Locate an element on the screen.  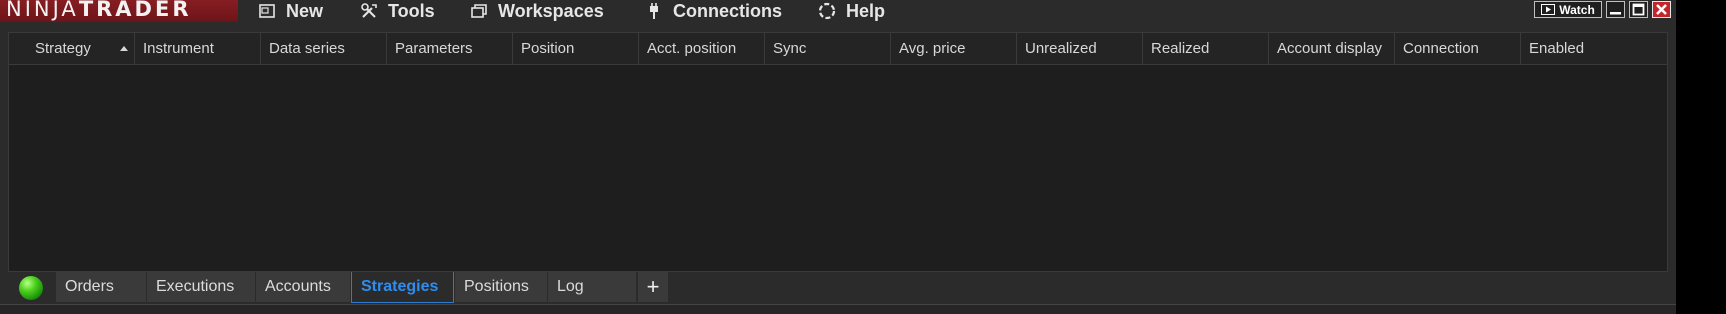
bottom-strip is located at coordinates (838, 309).